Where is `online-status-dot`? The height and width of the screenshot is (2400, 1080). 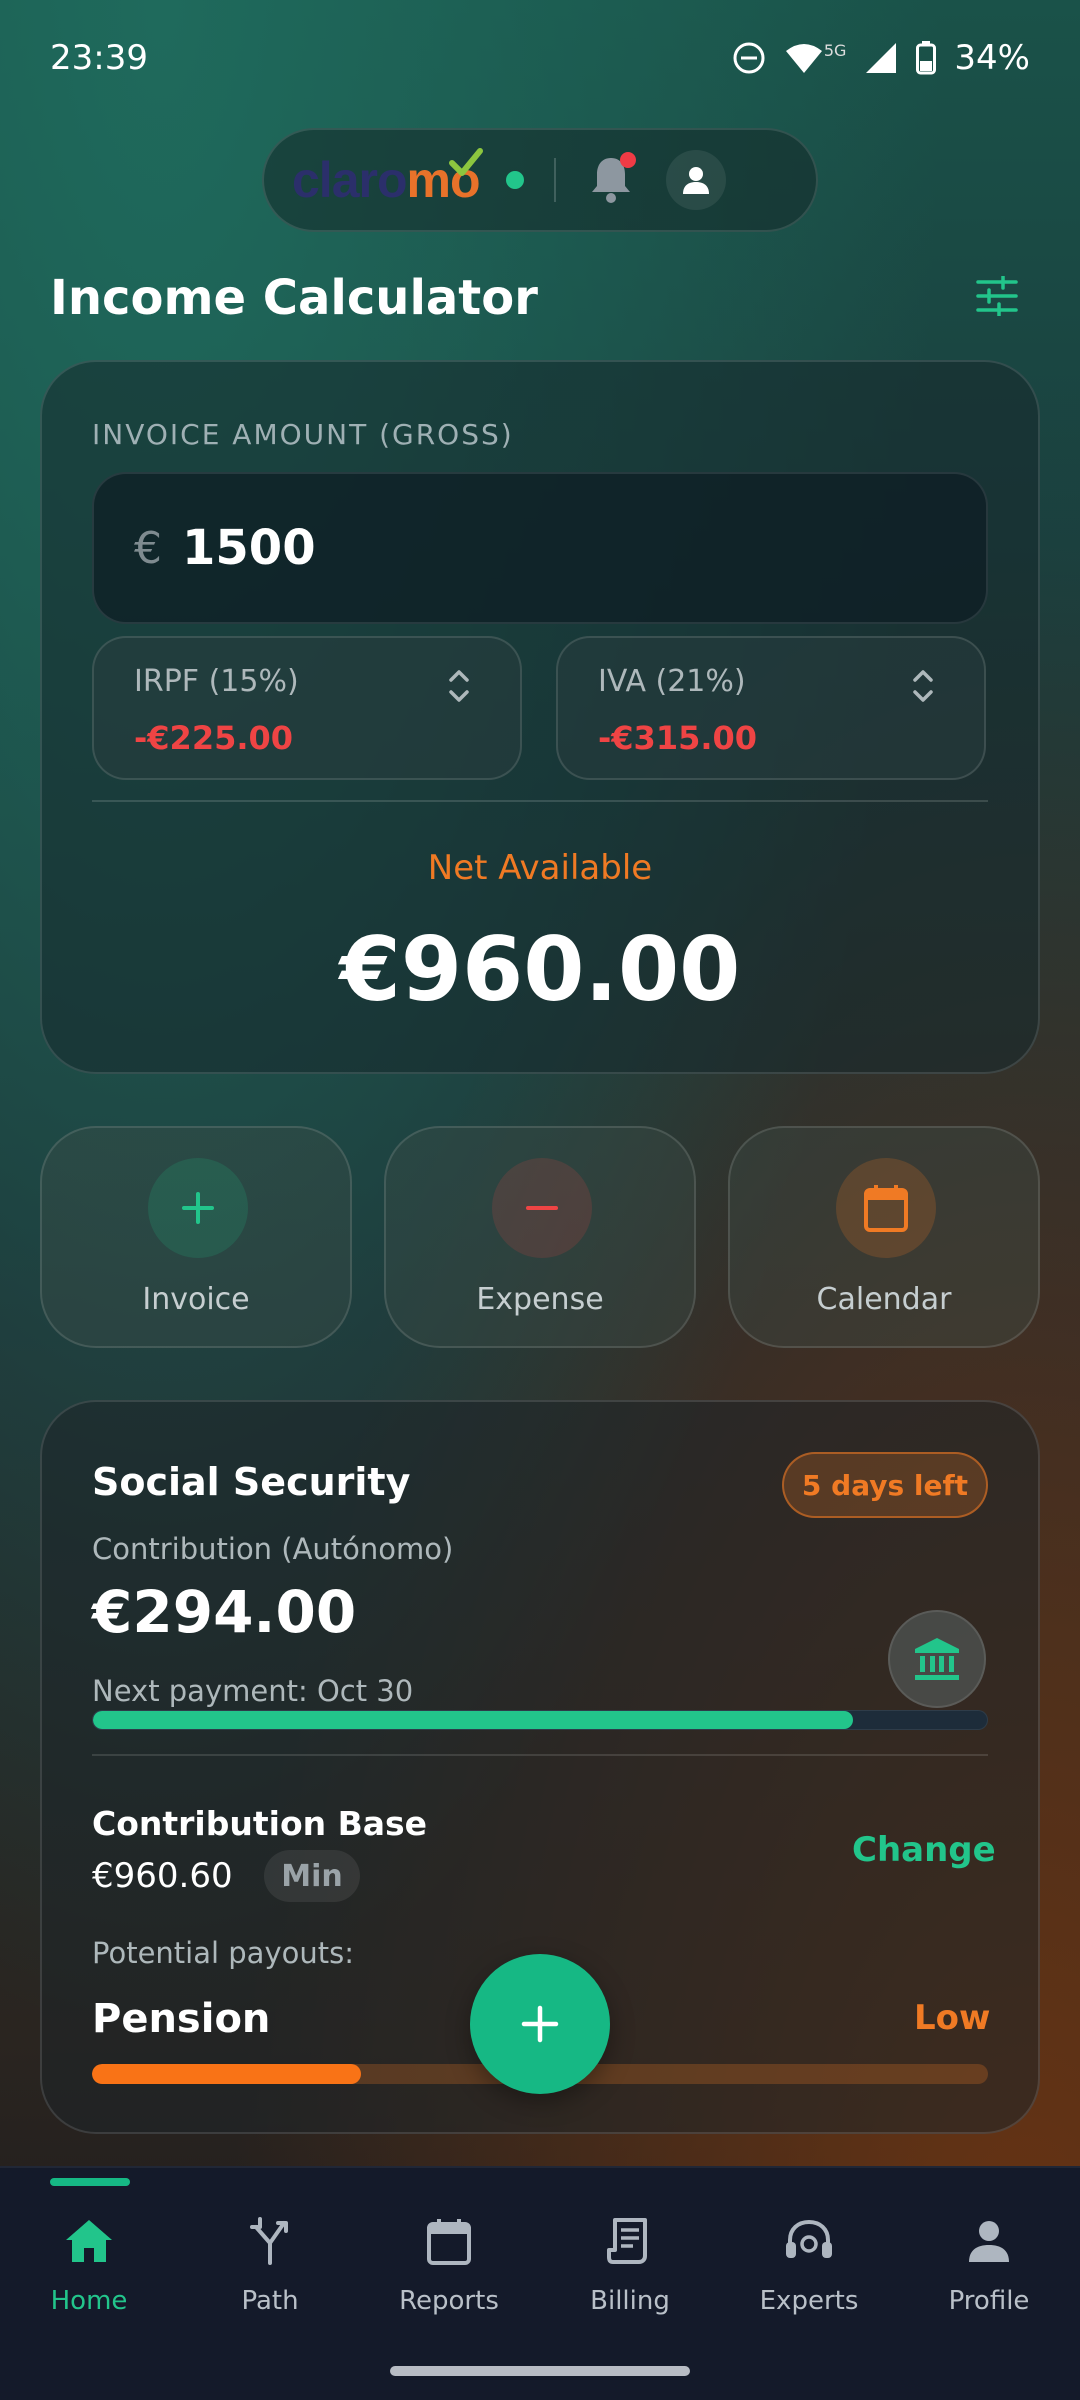
online-status-dot is located at coordinates (514, 180).